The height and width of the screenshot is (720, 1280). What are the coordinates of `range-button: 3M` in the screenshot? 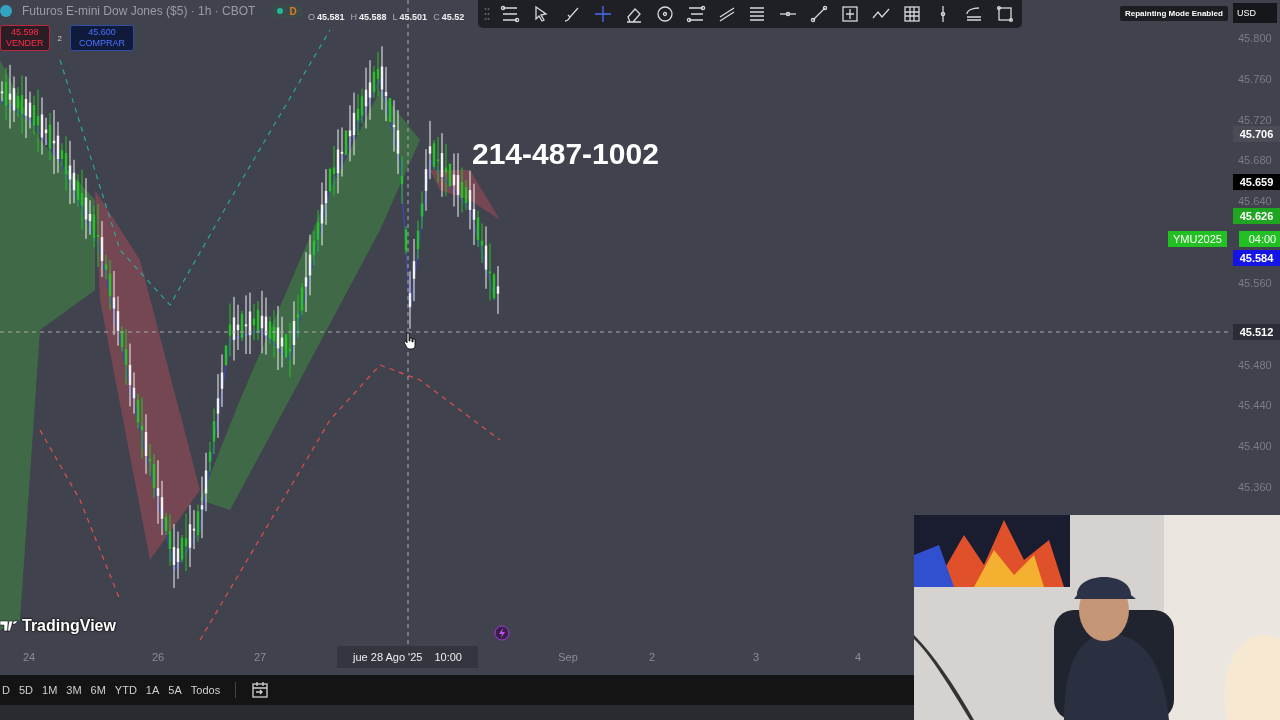 It's located at (74, 690).